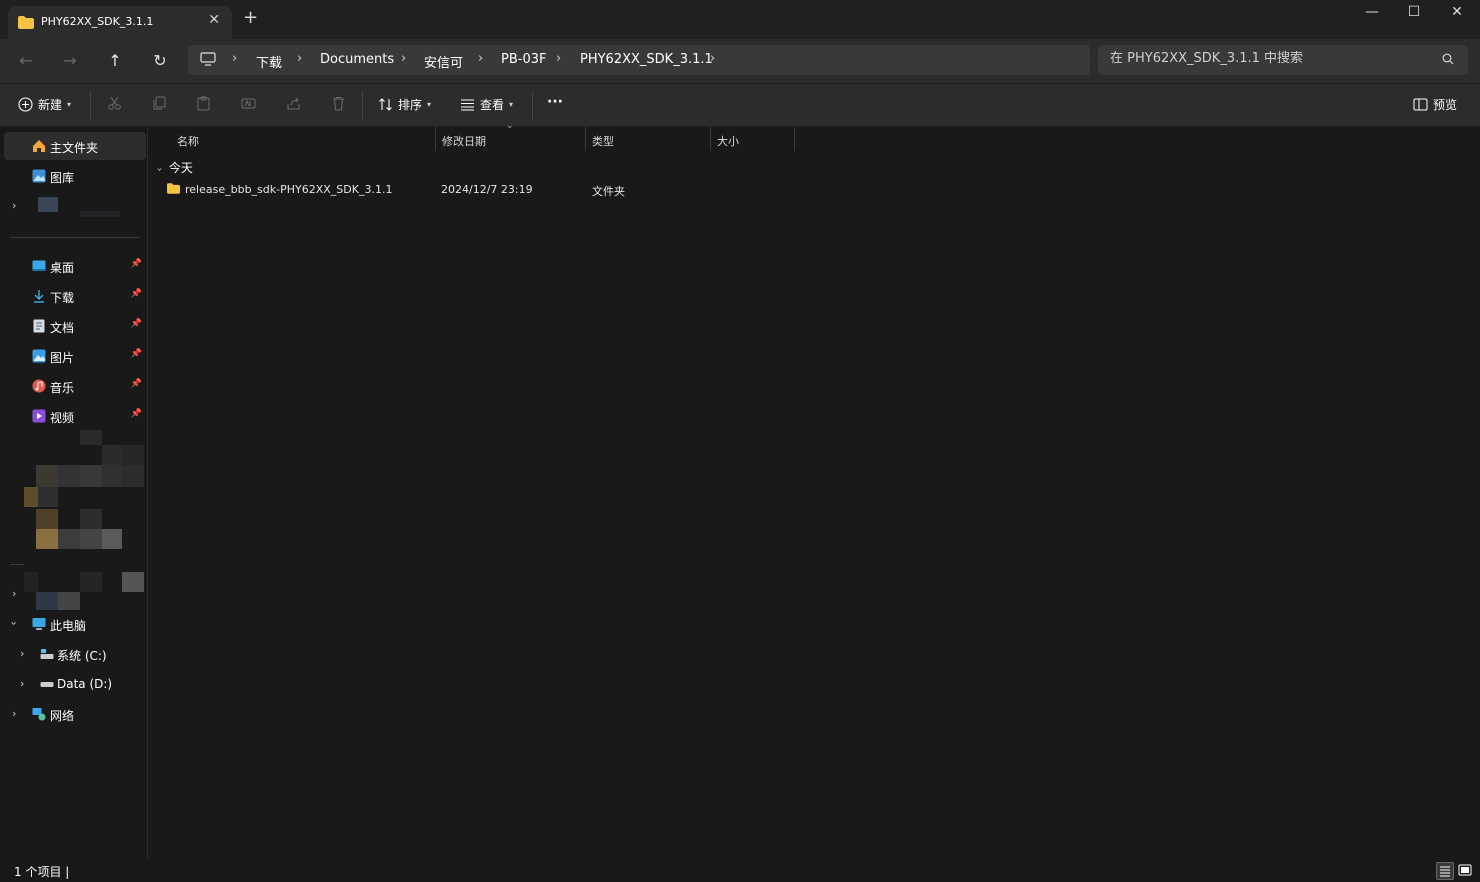 Image resolution: width=1480 pixels, height=882 pixels. What do you see at coordinates (303, 139) in the screenshot?
I see `column-header-name: 名称` at bounding box center [303, 139].